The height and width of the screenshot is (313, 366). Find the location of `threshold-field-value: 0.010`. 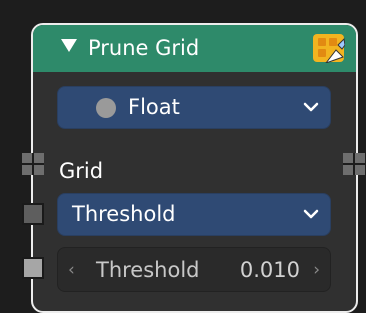

threshold-field-value: 0.010 is located at coordinates (269, 270).